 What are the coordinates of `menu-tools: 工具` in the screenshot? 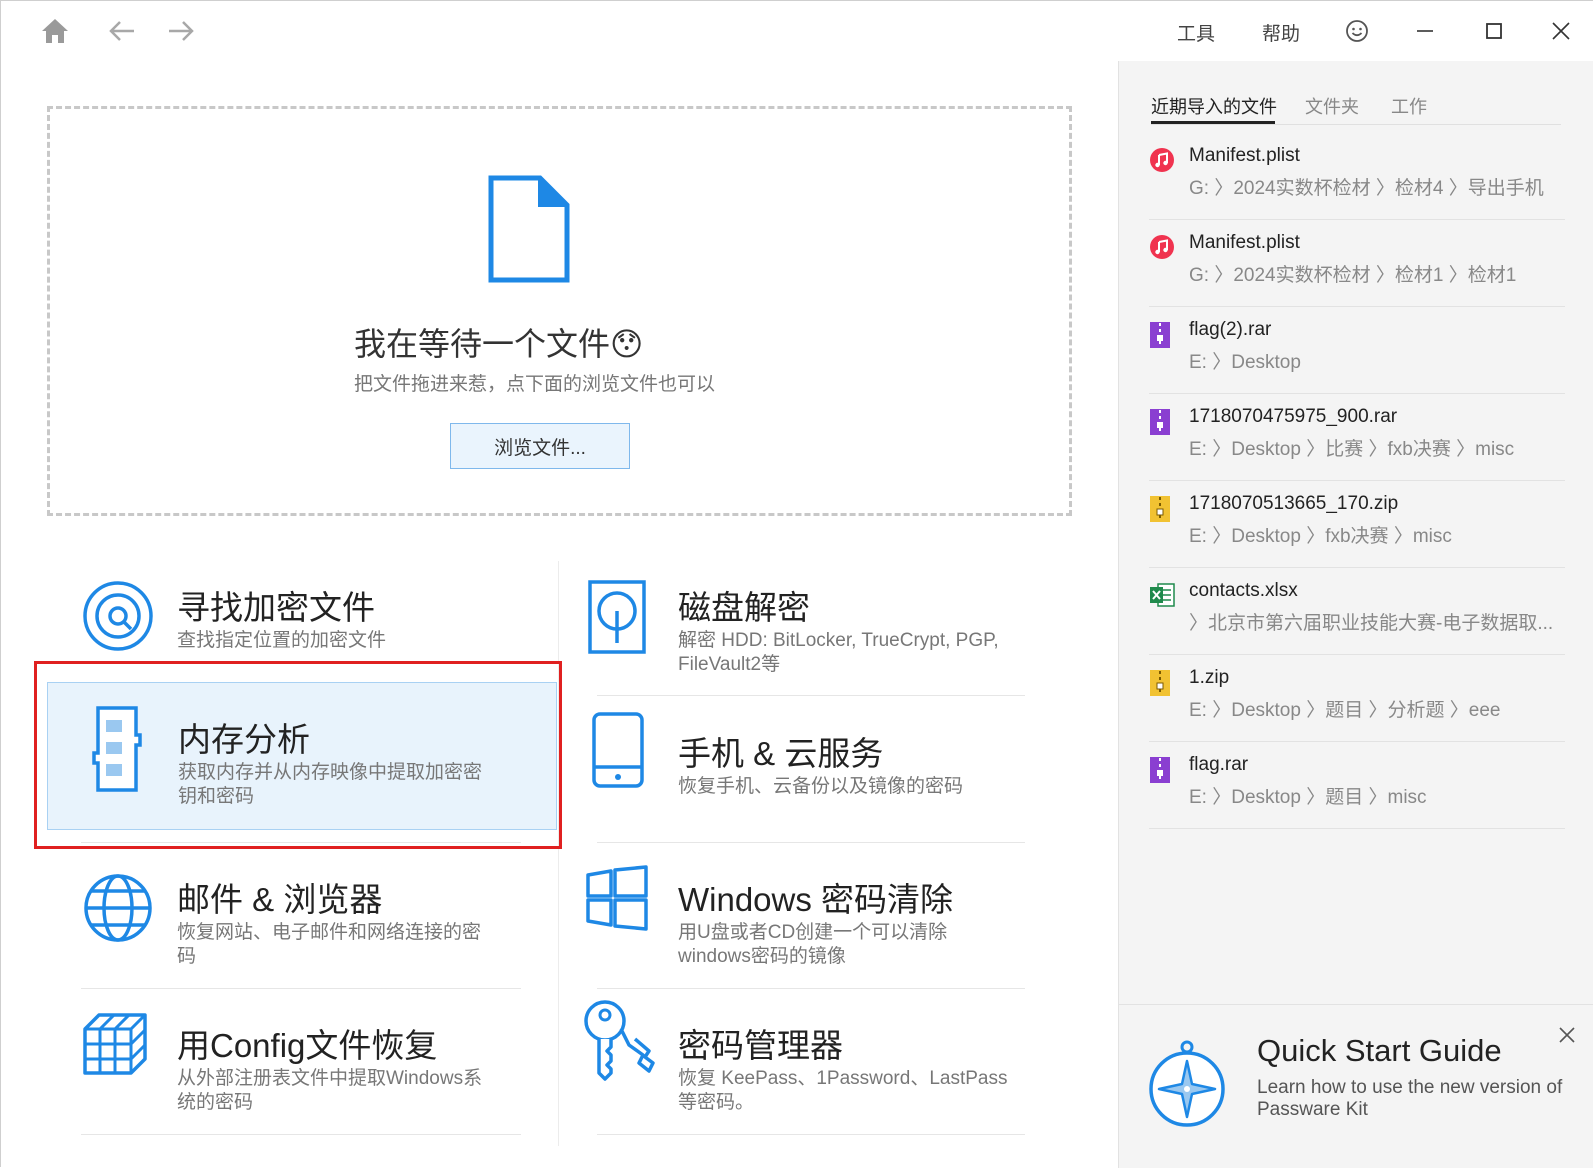 It's located at (1196, 32).